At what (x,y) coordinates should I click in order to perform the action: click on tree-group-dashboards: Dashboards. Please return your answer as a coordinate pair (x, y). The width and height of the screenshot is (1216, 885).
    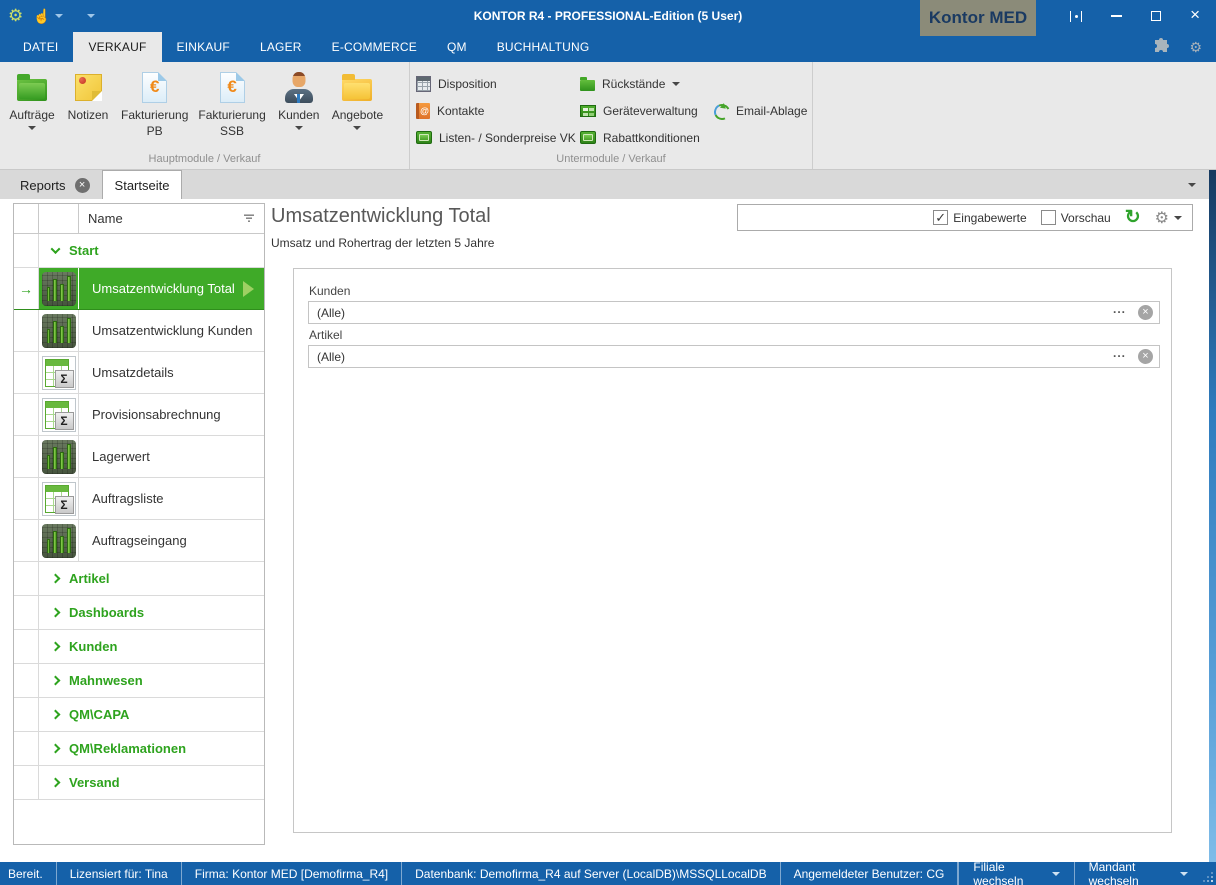
    Looking at the image, I should click on (139, 613).